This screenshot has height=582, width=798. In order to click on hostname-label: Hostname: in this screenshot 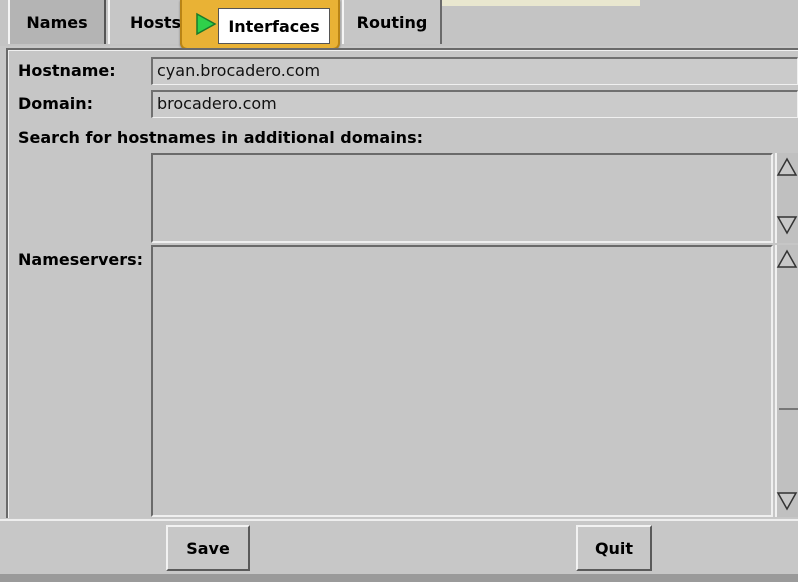, I will do `click(67, 70)`.